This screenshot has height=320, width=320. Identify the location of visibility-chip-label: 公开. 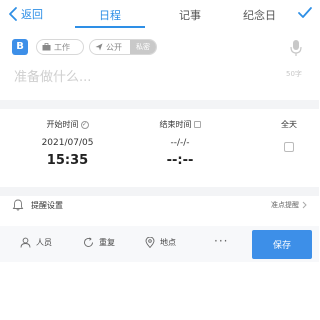
(114, 47).